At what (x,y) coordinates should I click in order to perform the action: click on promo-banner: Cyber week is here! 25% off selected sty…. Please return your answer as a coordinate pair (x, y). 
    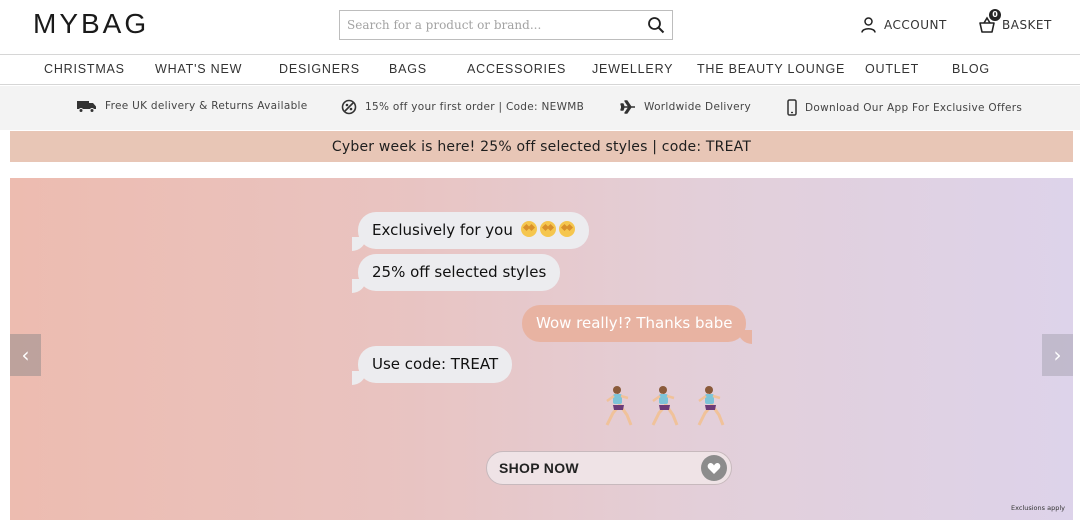
    Looking at the image, I should click on (541, 146).